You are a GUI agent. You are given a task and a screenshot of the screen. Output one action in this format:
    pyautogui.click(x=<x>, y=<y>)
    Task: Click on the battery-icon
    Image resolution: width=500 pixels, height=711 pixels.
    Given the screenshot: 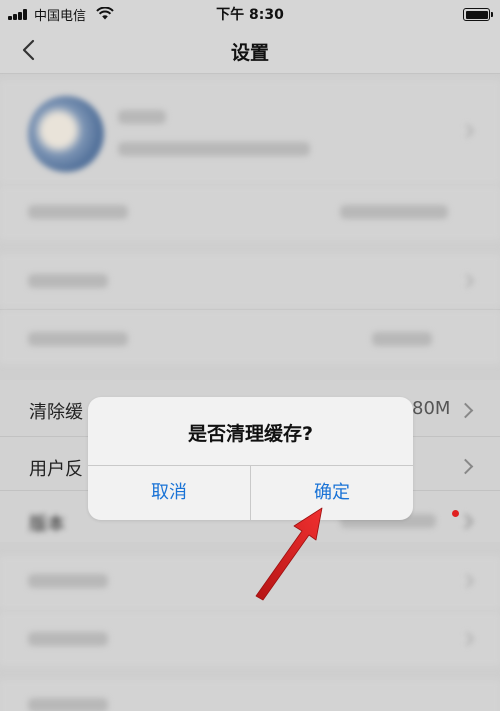 What is the action you would take?
    pyautogui.click(x=478, y=14)
    